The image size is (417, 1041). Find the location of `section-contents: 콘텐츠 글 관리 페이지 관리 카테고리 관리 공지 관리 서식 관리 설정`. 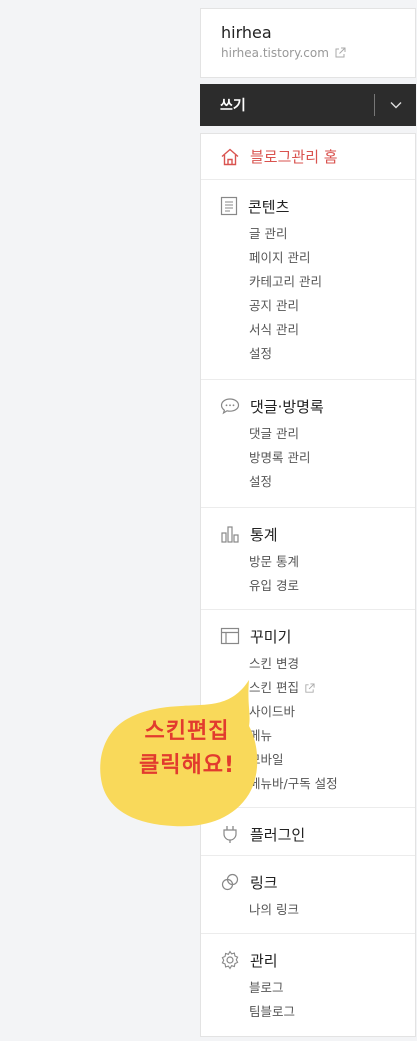

section-contents: 콘텐츠 글 관리 페이지 관리 카테고리 관리 공지 관리 서식 관리 설정 is located at coordinates (308, 280).